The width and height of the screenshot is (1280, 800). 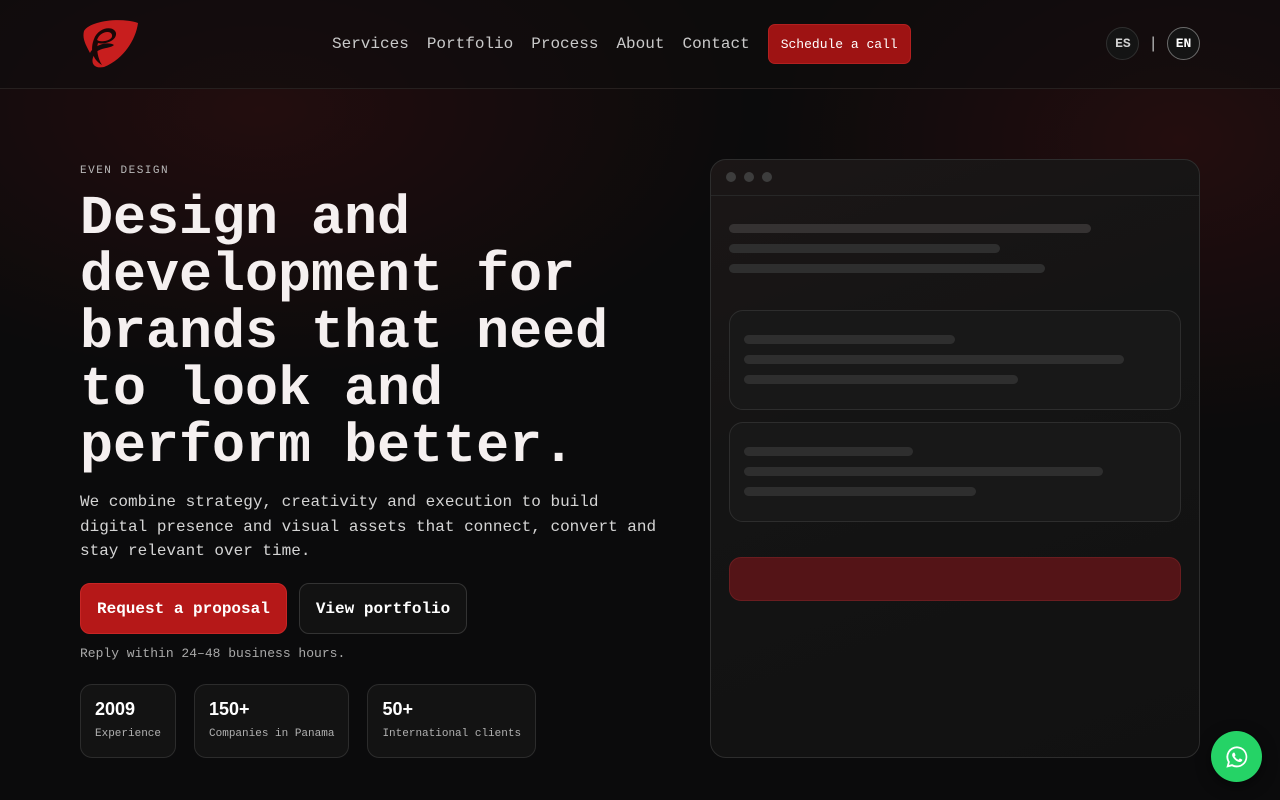 What do you see at coordinates (452, 734) in the screenshot?
I see `stat-label: International clients` at bounding box center [452, 734].